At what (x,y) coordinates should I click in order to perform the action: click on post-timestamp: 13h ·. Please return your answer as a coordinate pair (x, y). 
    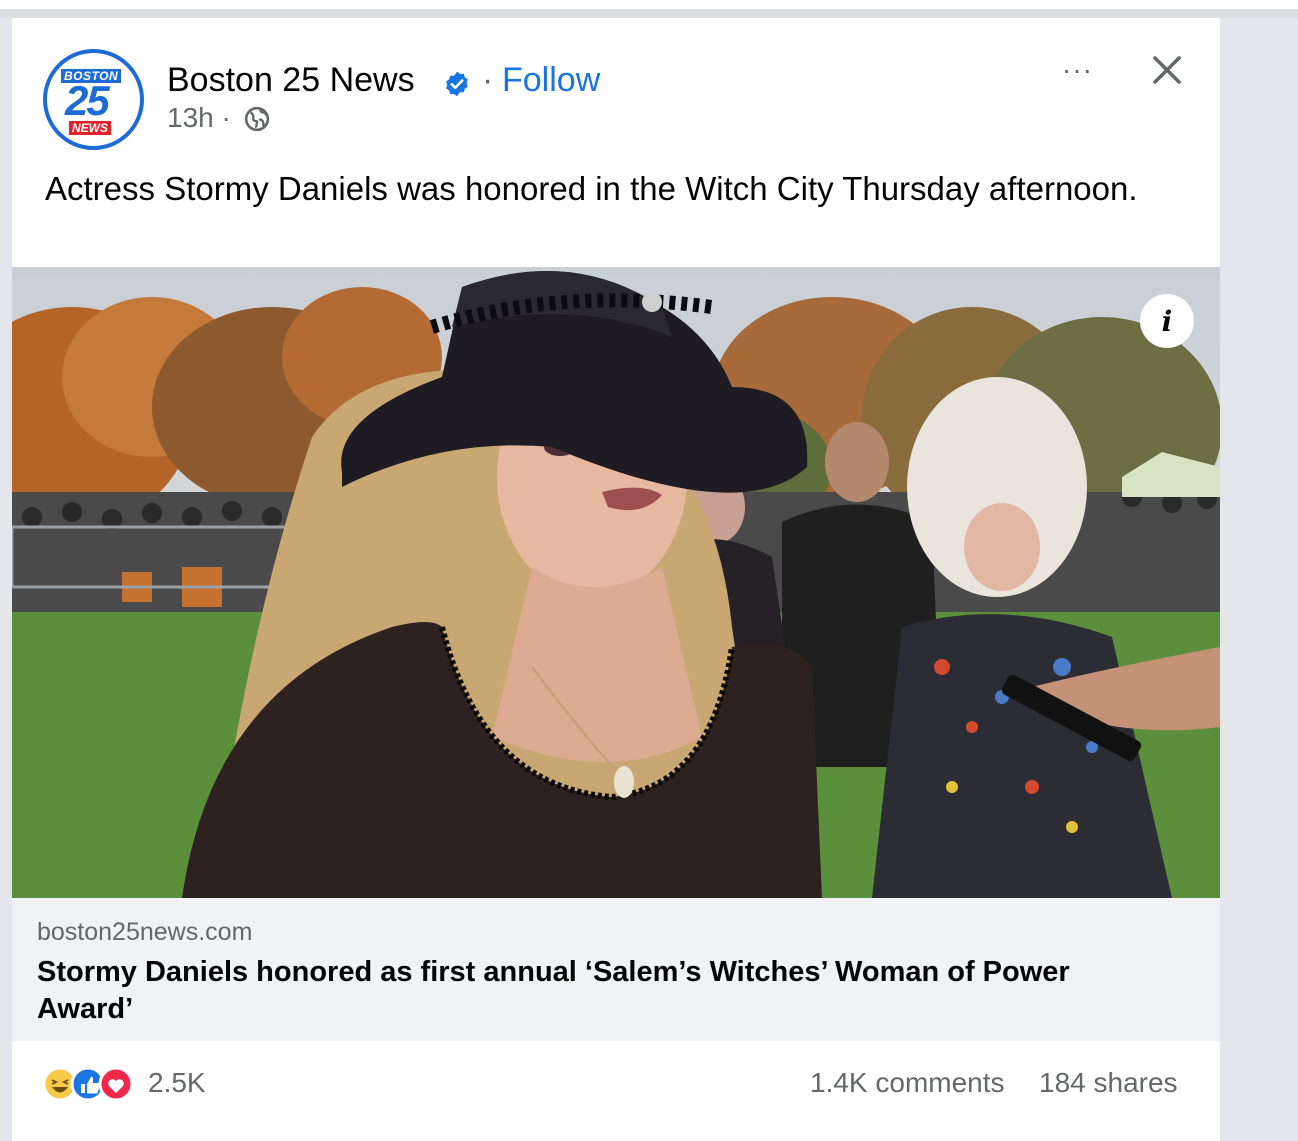
    Looking at the image, I should click on (199, 118).